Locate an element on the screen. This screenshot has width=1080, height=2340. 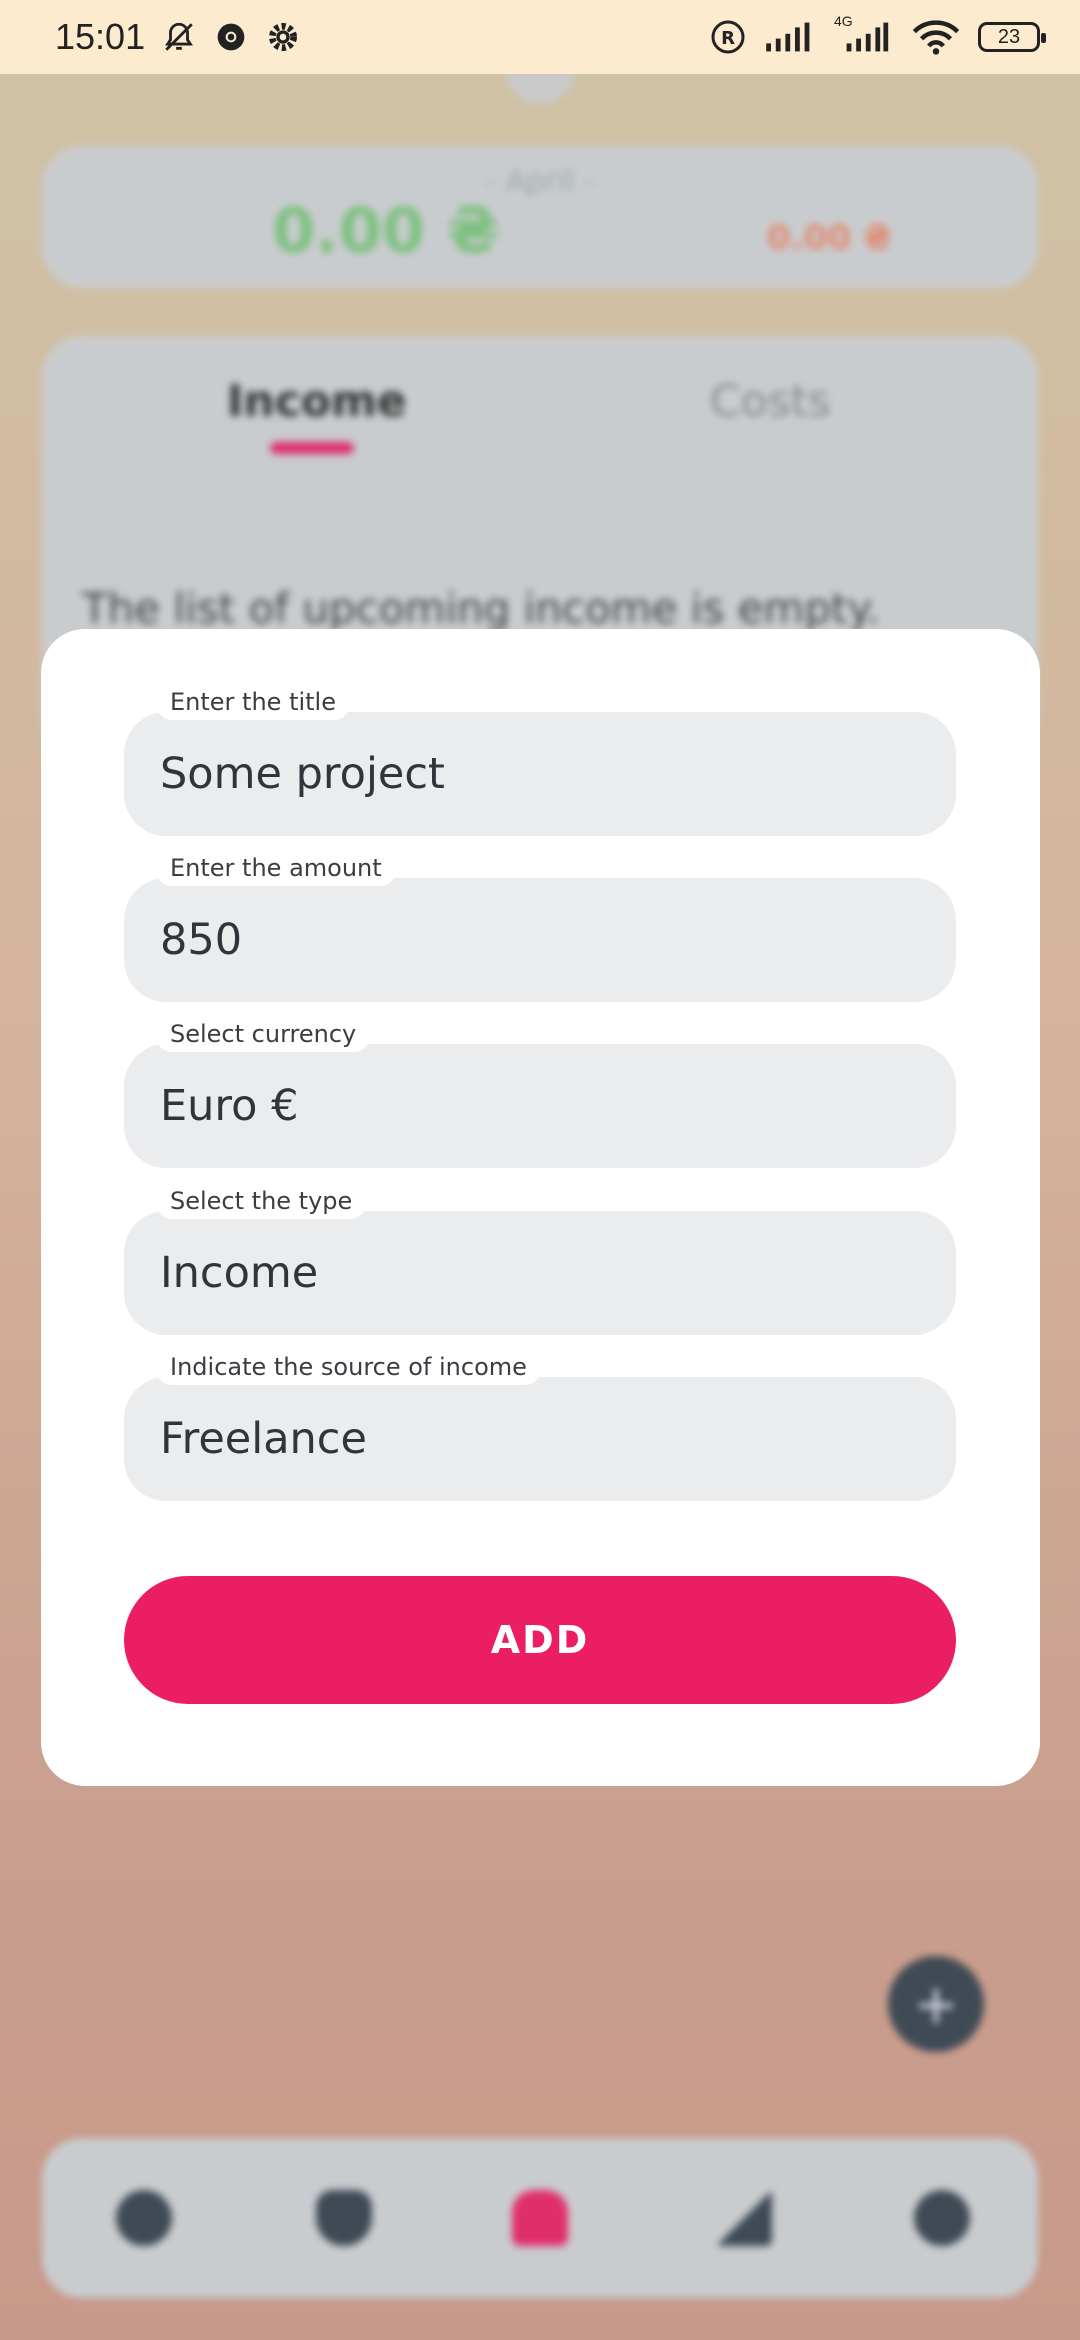
type-select: Select the type Income is located at coordinates (540, 1260).